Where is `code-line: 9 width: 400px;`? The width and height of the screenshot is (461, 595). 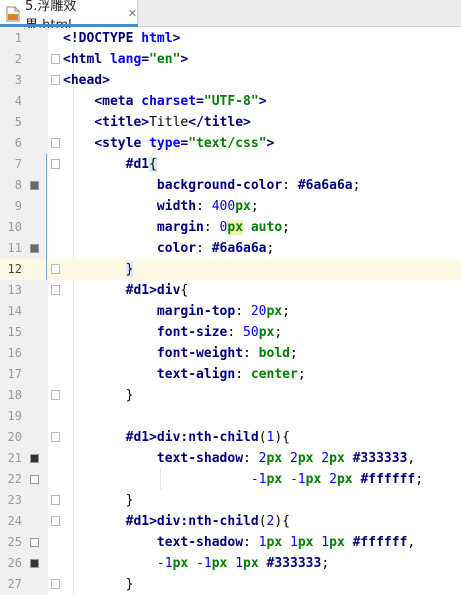
code-line: 9 width: 400px; is located at coordinates (230, 206).